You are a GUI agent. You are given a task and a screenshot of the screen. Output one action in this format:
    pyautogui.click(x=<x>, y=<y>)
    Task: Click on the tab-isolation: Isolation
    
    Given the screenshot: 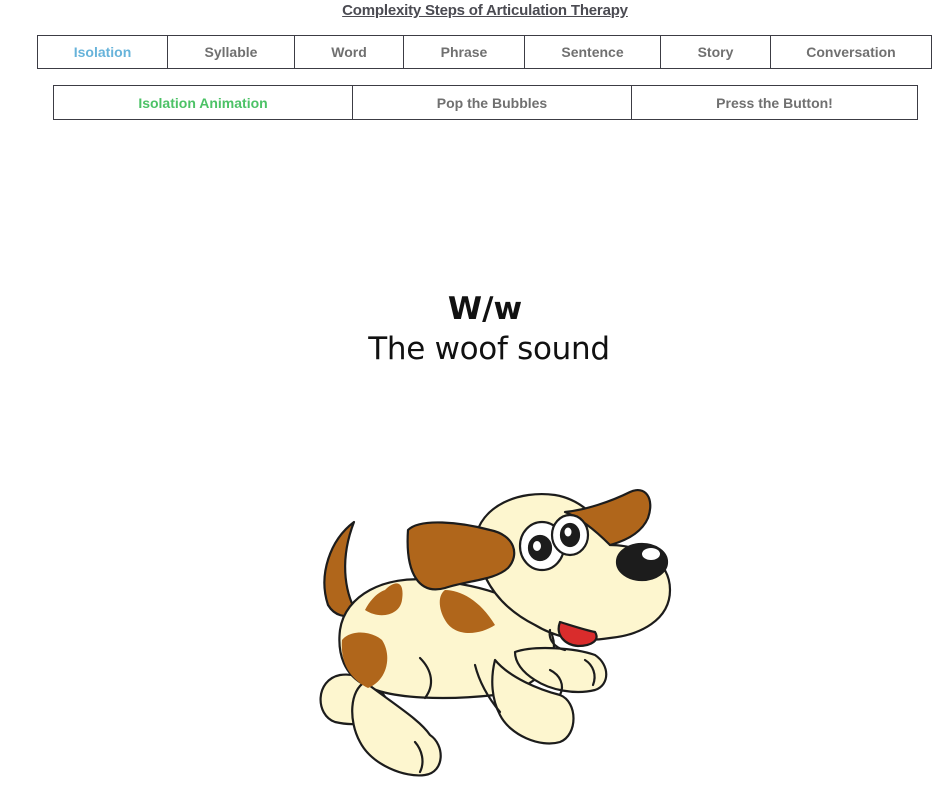 What is the action you would take?
    pyautogui.click(x=102, y=52)
    